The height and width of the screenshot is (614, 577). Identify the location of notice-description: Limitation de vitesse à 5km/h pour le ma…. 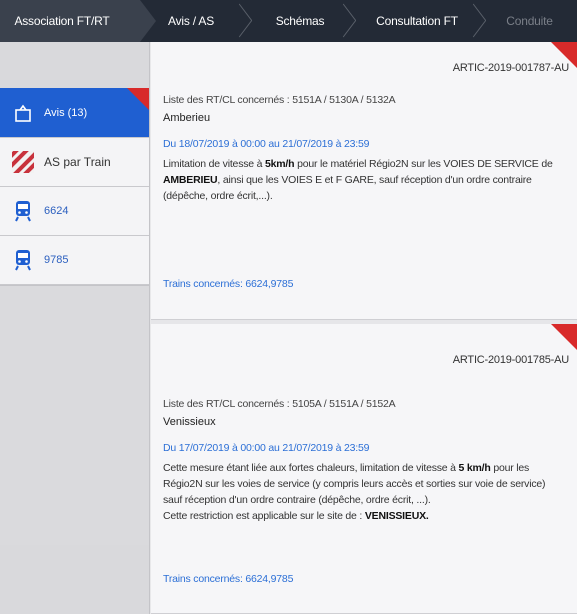
(358, 180).